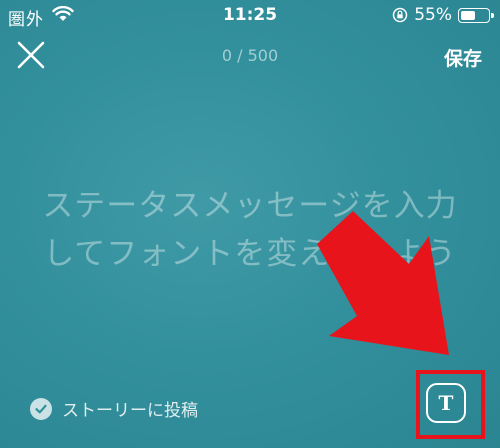 The image size is (500, 448). I want to click on placeholder-line-2: してフォントを変えてみよう, so click(250, 254).